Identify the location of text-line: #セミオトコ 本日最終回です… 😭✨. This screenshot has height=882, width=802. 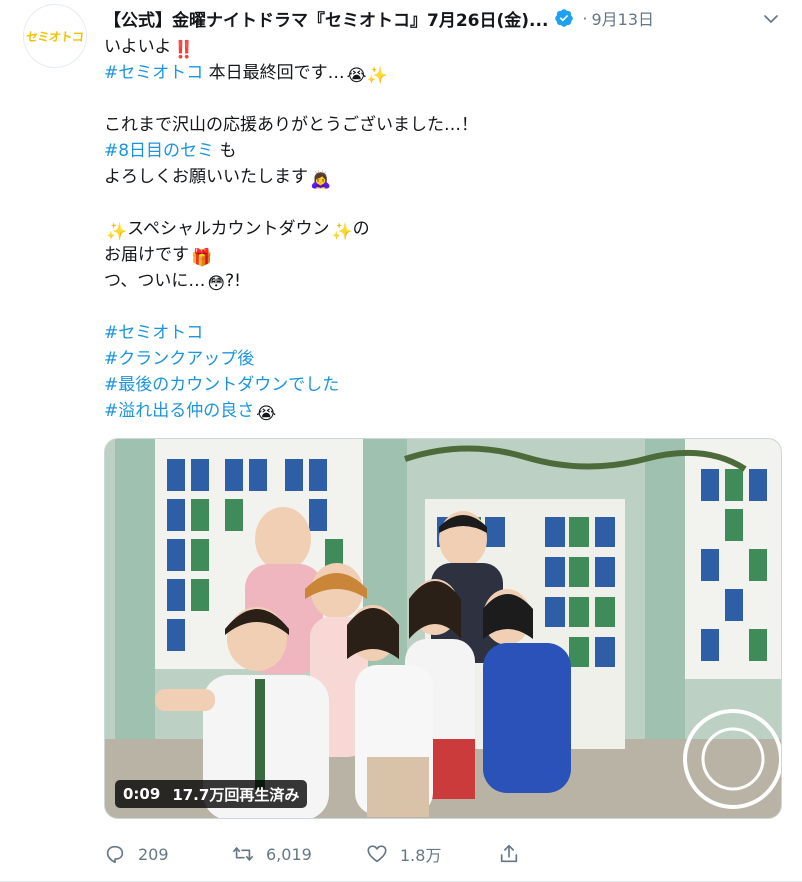
(444, 73).